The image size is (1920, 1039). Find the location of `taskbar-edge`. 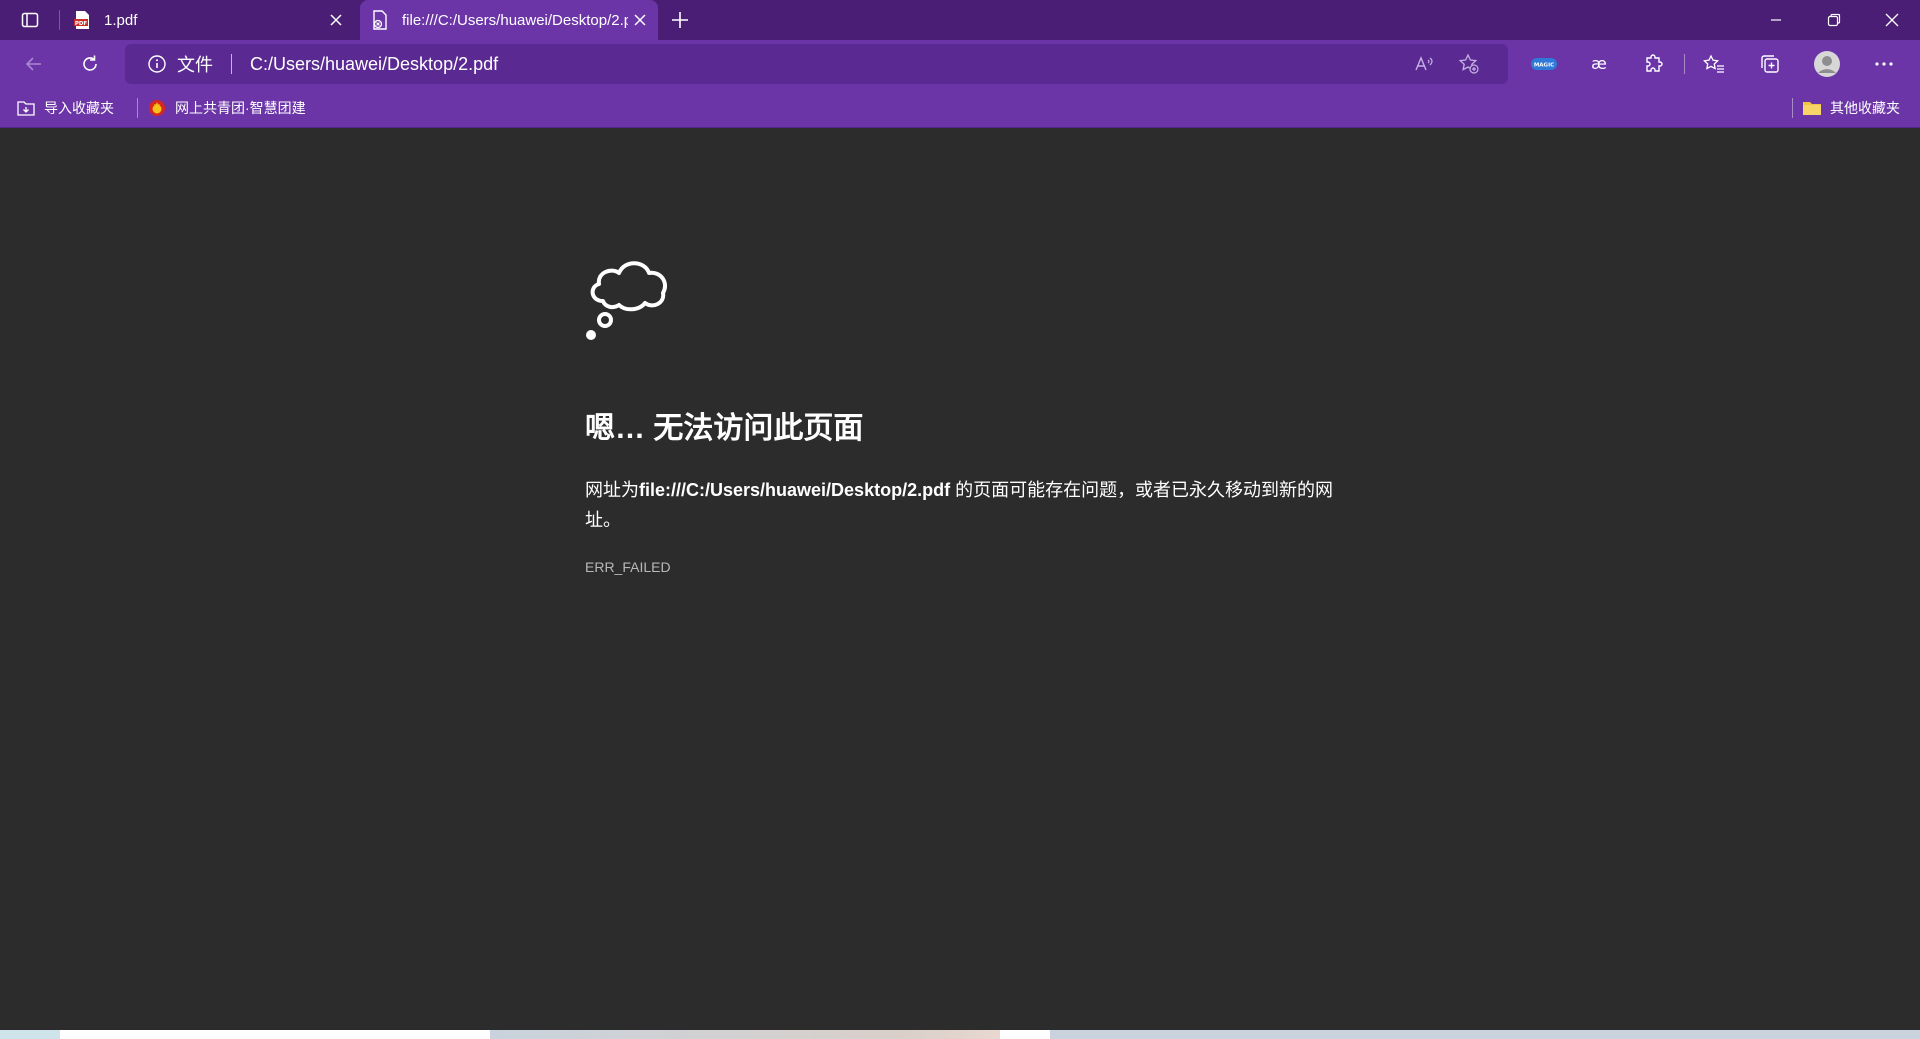

taskbar-edge is located at coordinates (960, 1034).